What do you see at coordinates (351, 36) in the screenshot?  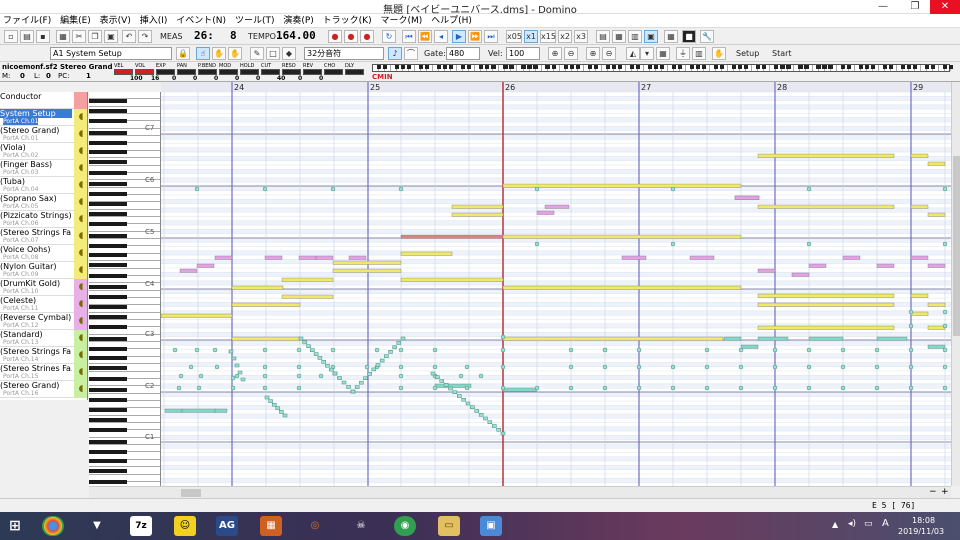 I see `record-step-icon: ●` at bounding box center [351, 36].